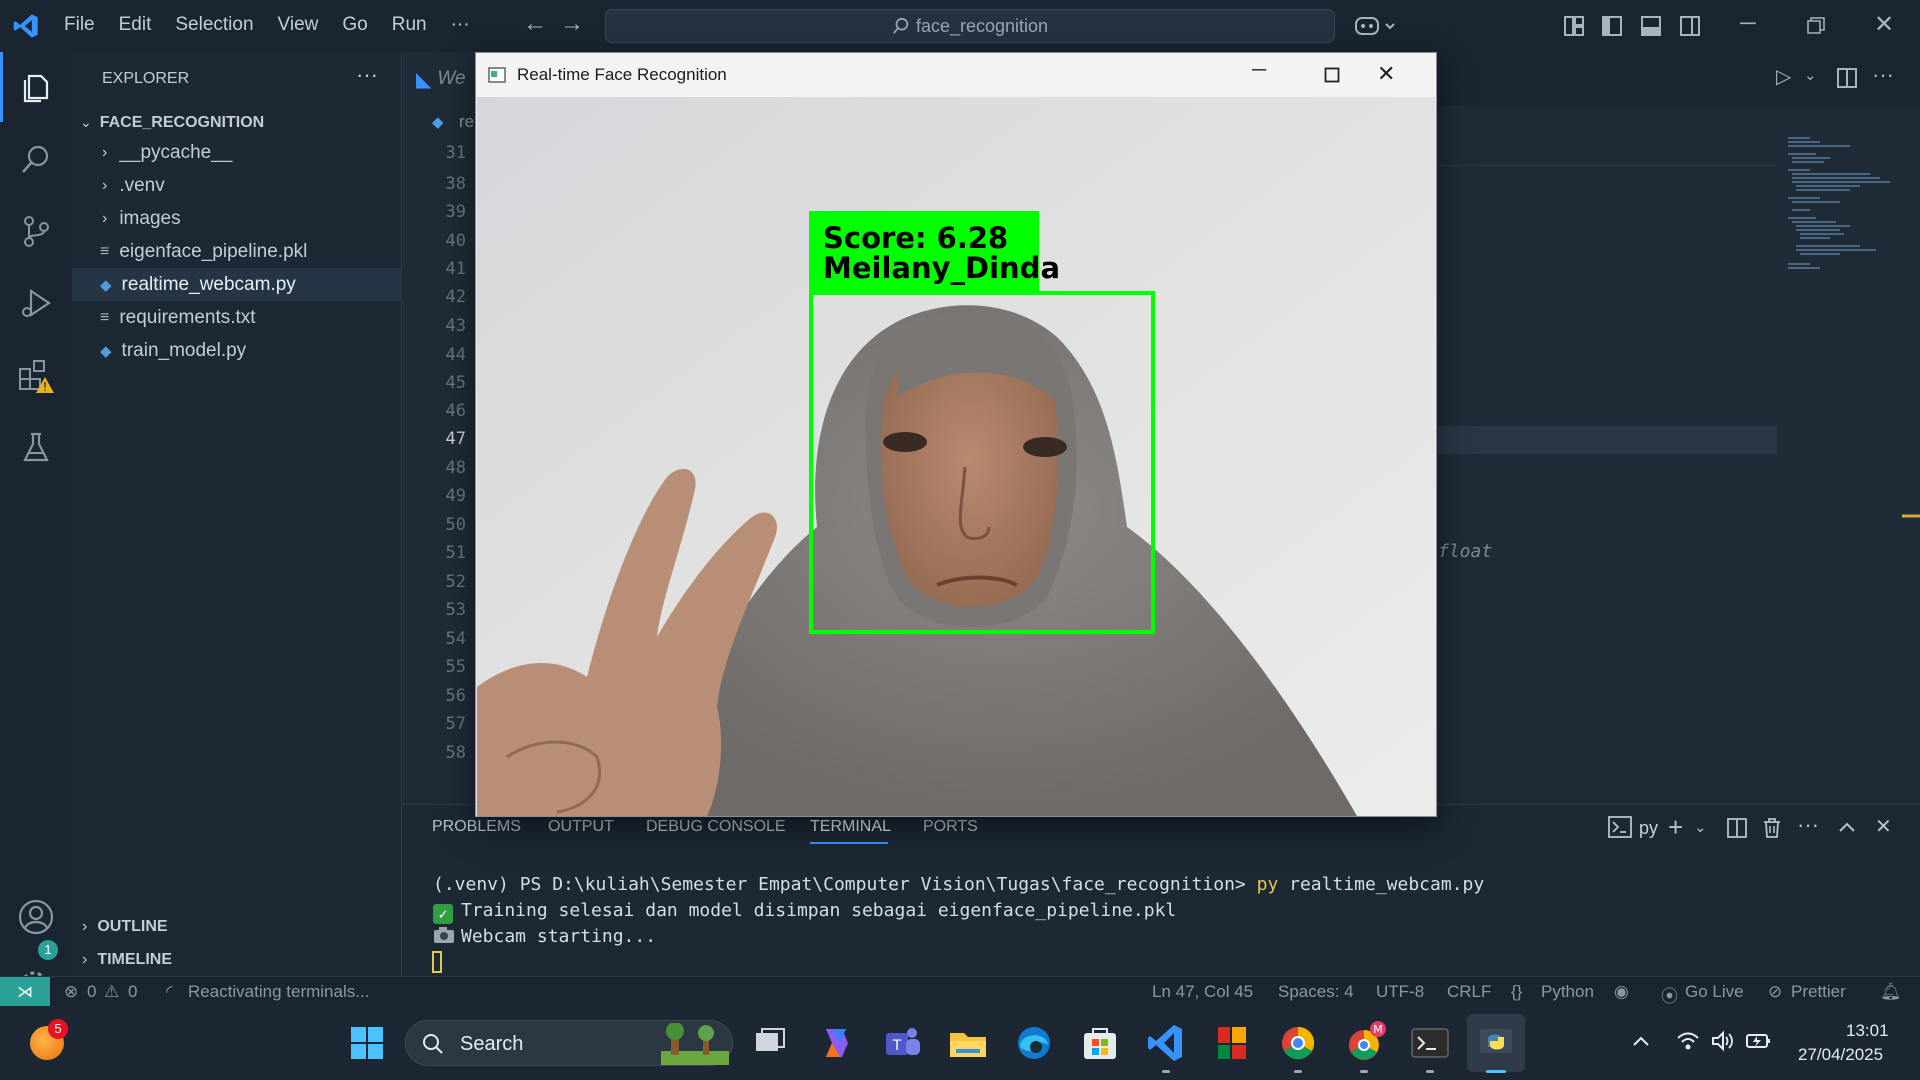 The height and width of the screenshot is (1080, 1920). Describe the element at coordinates (367, 75) in the screenshot. I see `explorer-more-icon: ···` at that location.